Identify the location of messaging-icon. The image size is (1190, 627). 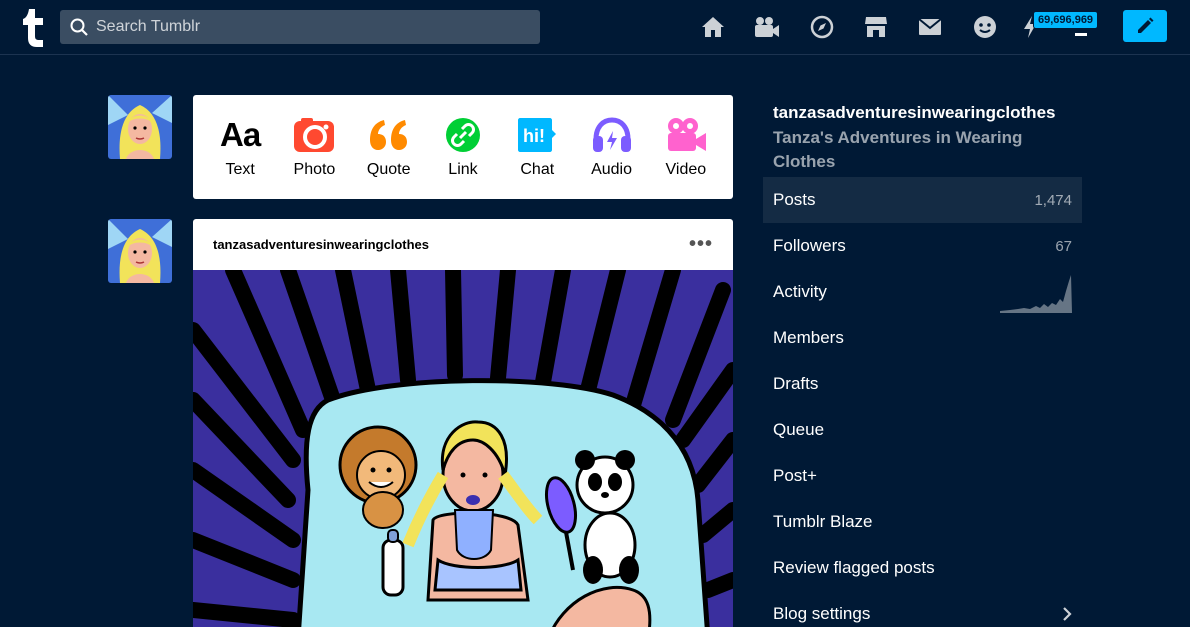
(985, 27).